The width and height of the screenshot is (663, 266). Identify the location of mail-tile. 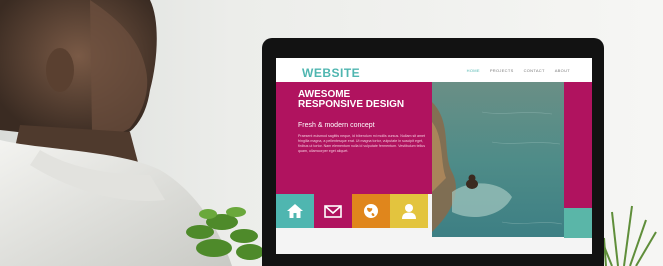
(333, 211).